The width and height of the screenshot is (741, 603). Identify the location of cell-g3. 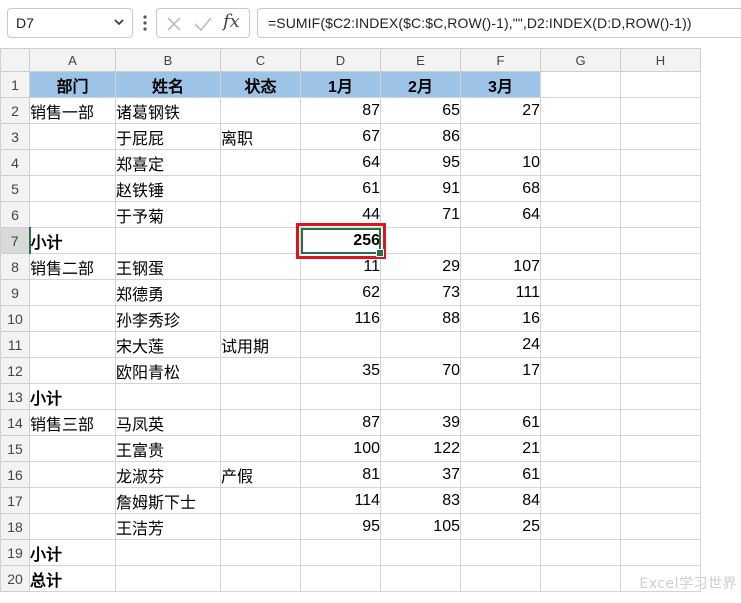
(580, 136).